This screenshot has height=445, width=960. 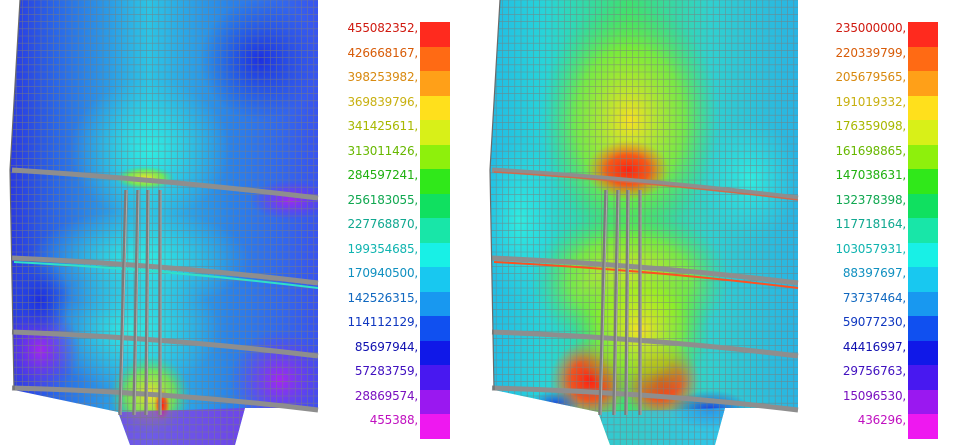 I want to click on legend-label: 284597241,, so click(x=382, y=175).